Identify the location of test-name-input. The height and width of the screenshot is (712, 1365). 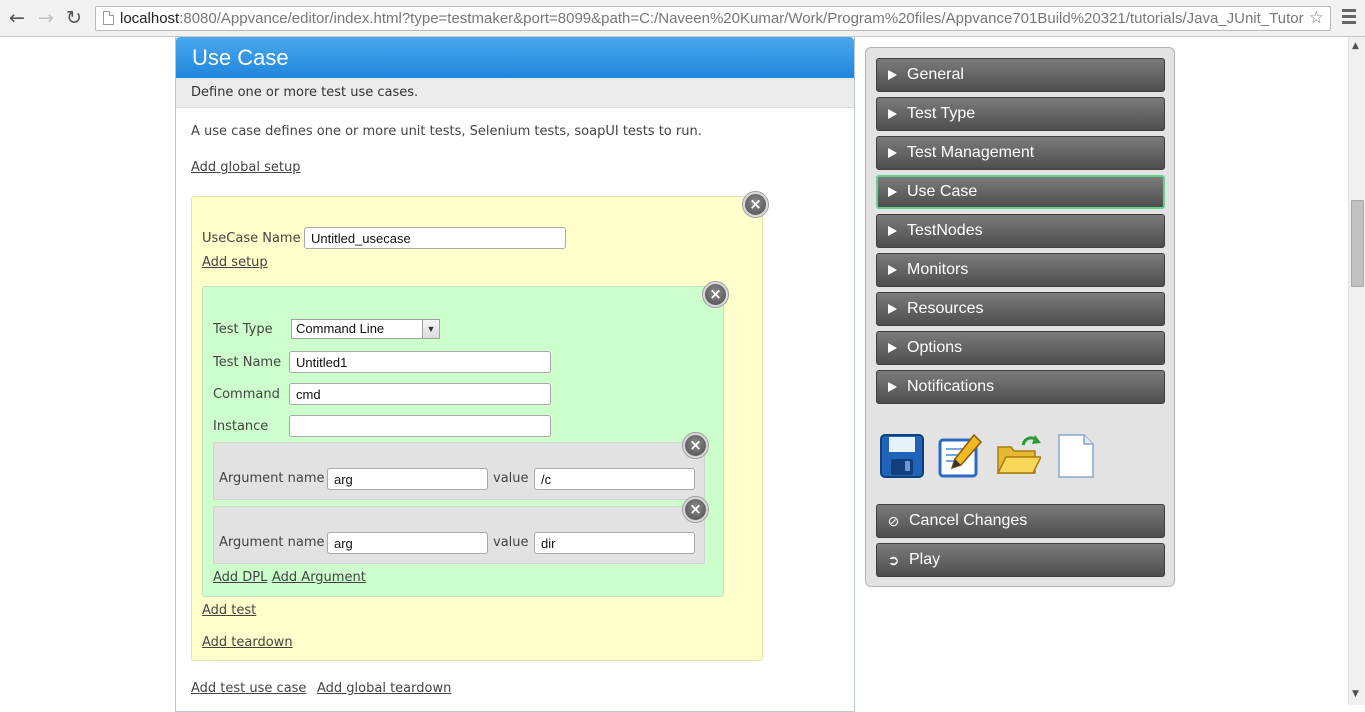
(420, 362).